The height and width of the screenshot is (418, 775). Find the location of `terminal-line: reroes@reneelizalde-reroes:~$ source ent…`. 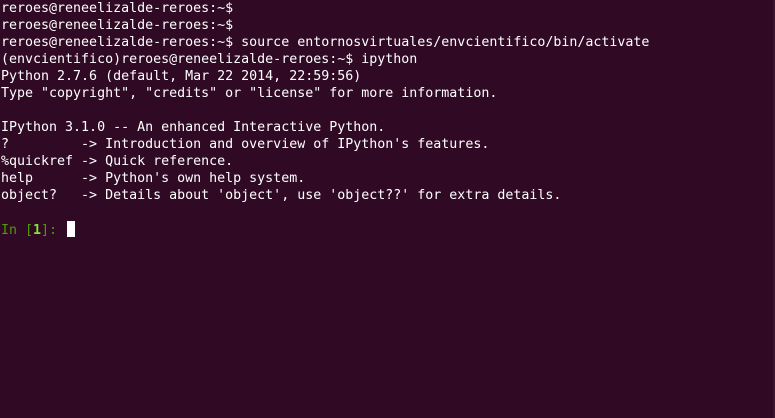

terminal-line: reroes@reneelizalde-reroes:~$ source ent… is located at coordinates (325, 42).